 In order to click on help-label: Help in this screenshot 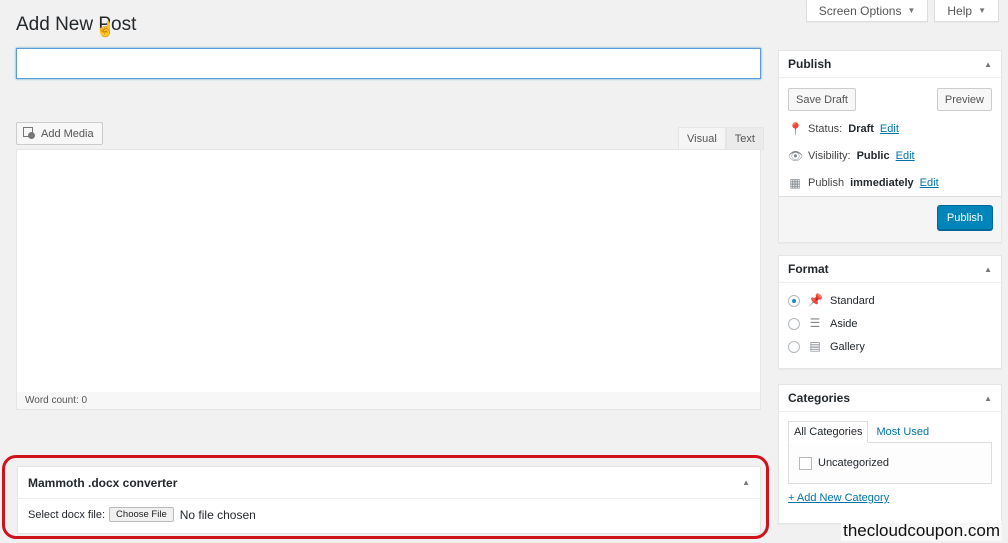, I will do `click(960, 10)`.